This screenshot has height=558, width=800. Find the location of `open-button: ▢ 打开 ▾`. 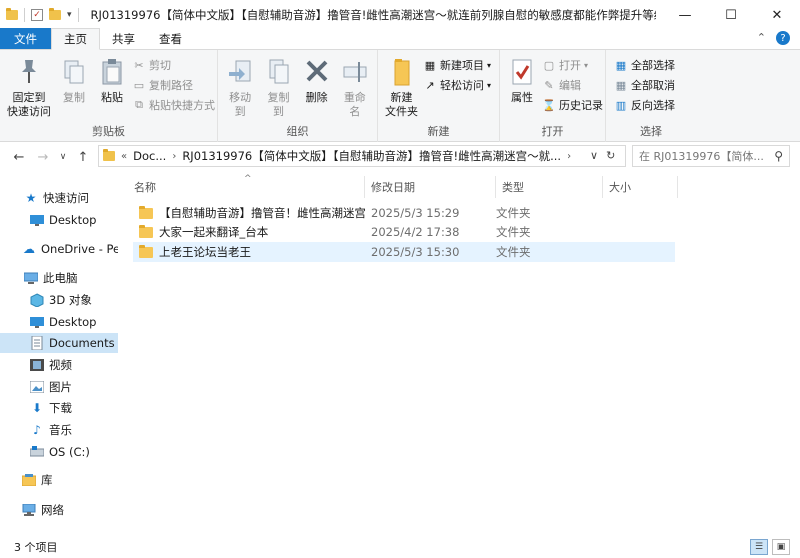

open-button: ▢ 打开 ▾ is located at coordinates (572, 65).